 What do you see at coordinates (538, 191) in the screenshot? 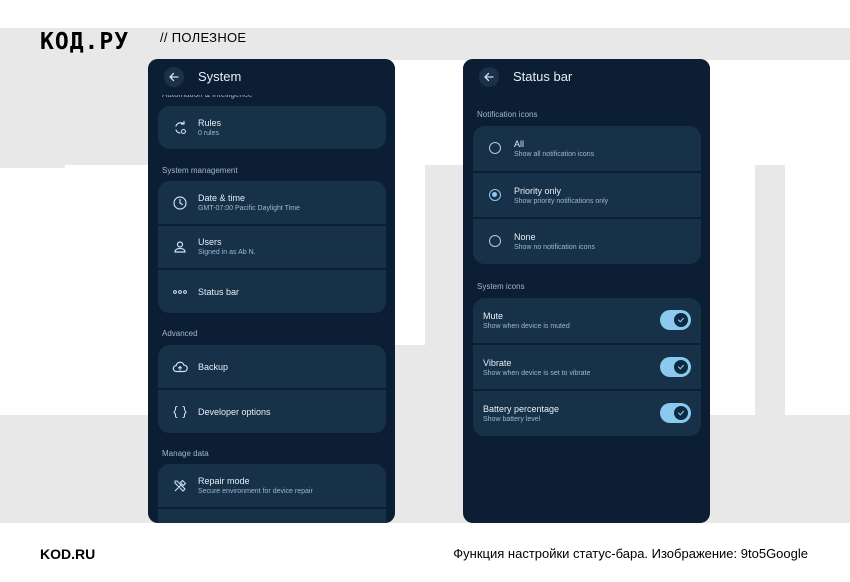
I see `option-title: Priority only` at bounding box center [538, 191].